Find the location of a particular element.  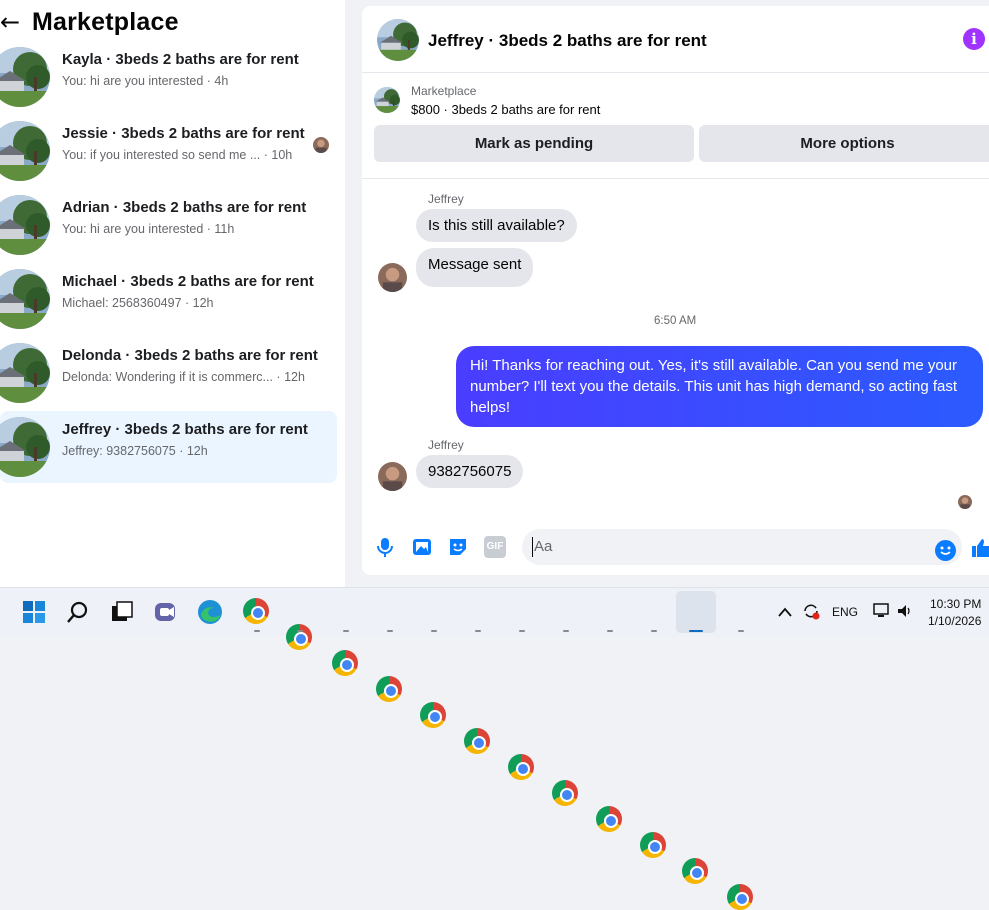

page-title: Marketplace is located at coordinates (105, 21).